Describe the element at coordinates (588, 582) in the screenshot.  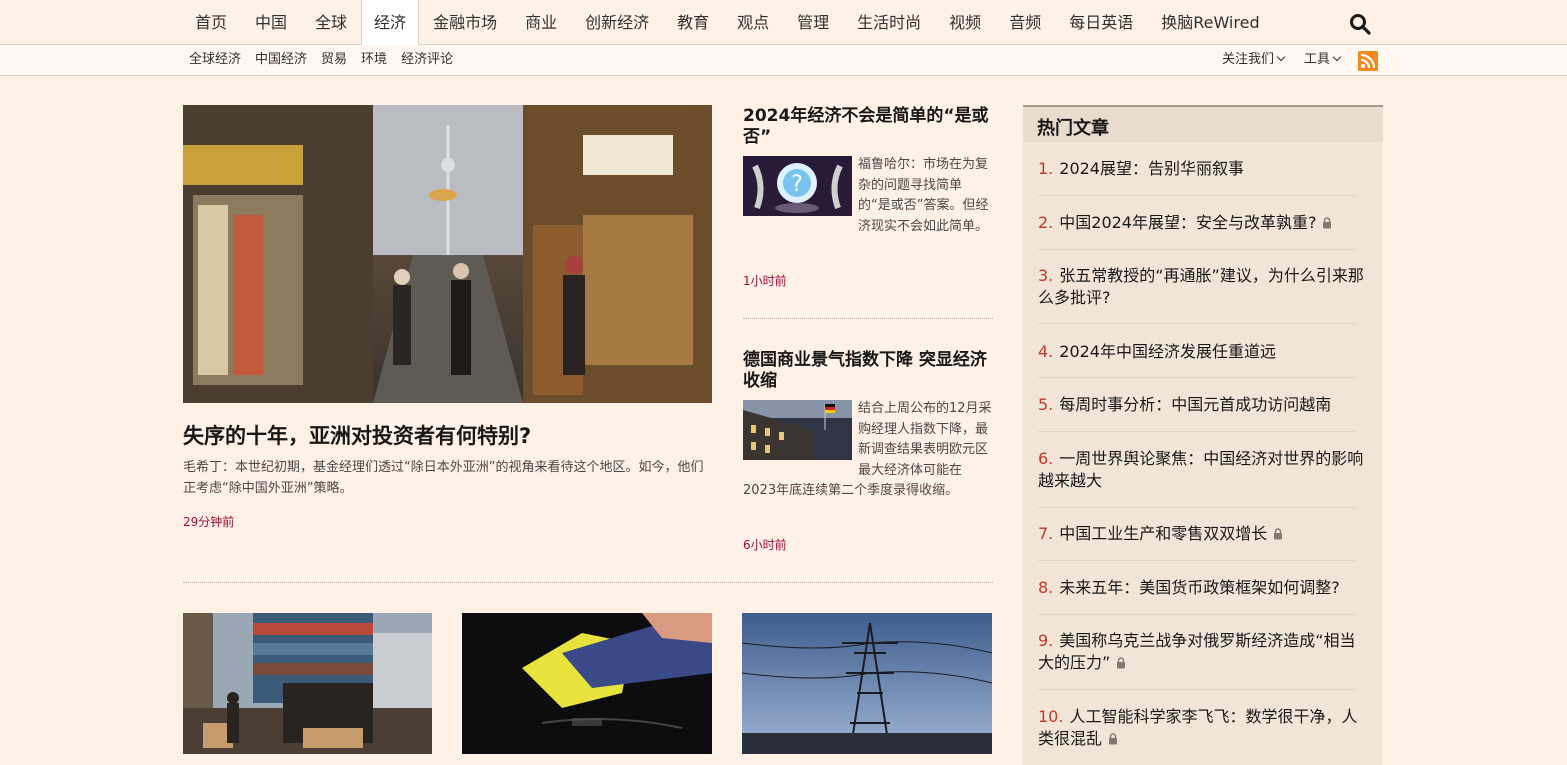
I see `section-divider` at that location.